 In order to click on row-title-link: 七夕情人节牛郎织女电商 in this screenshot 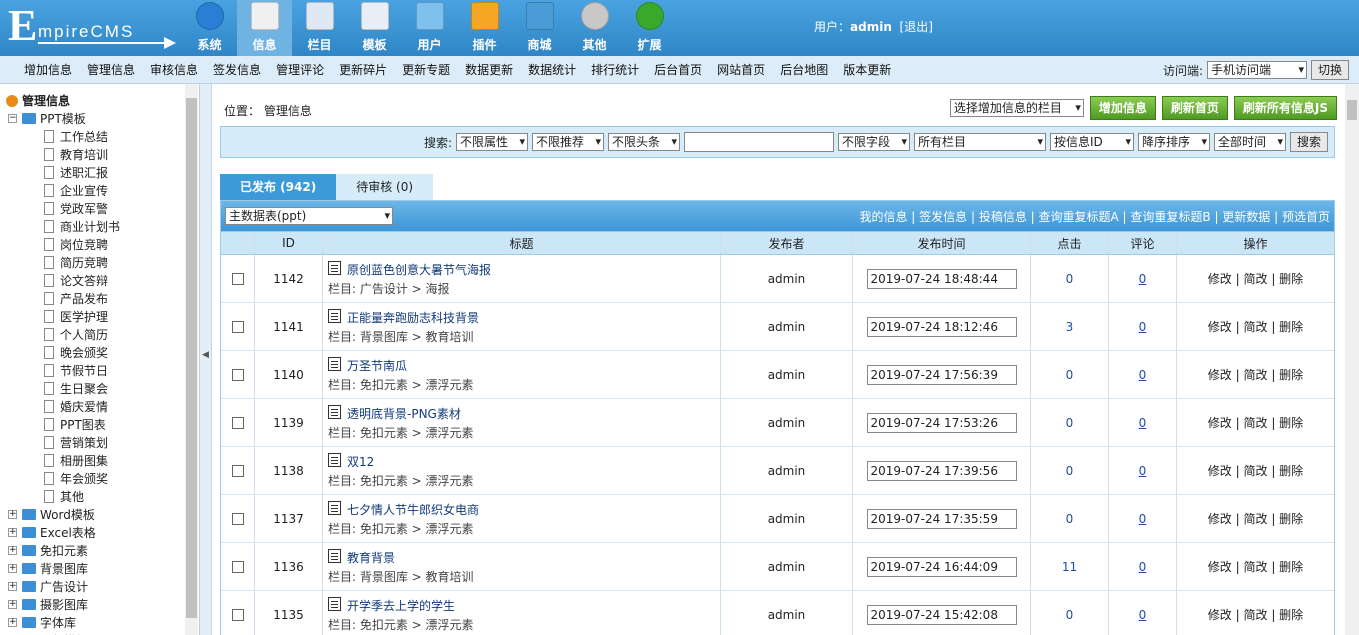, I will do `click(413, 510)`.